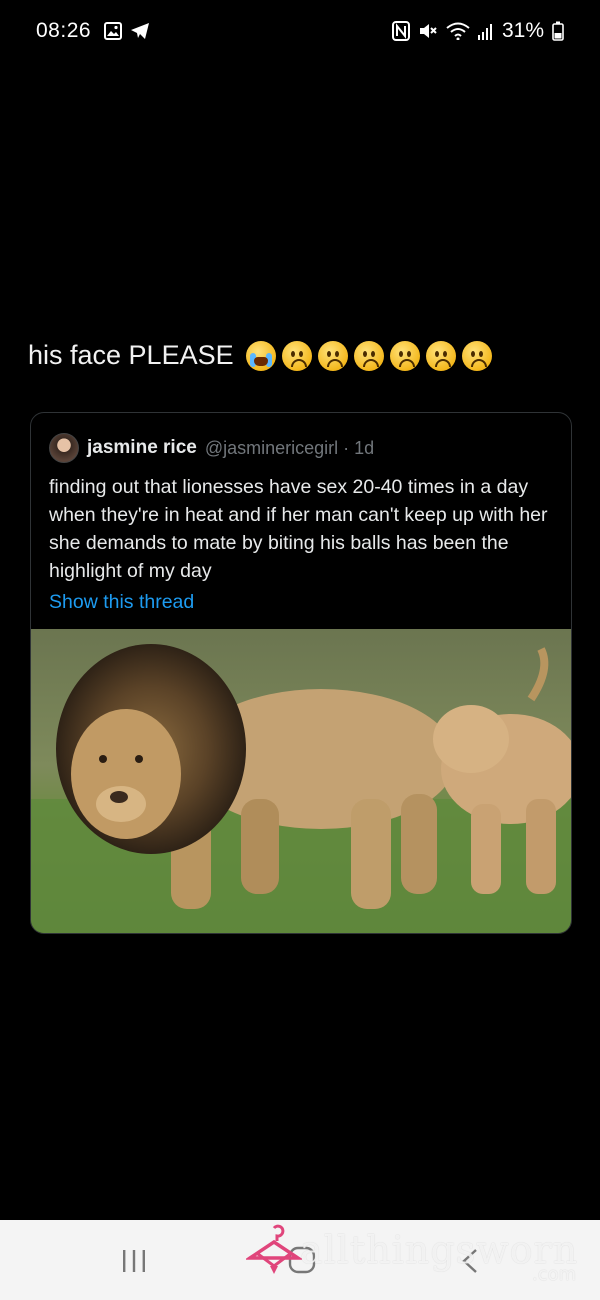 Image resolution: width=600 pixels, height=1300 pixels. Describe the element at coordinates (134, 1261) in the screenshot. I see `recents-icon` at that location.